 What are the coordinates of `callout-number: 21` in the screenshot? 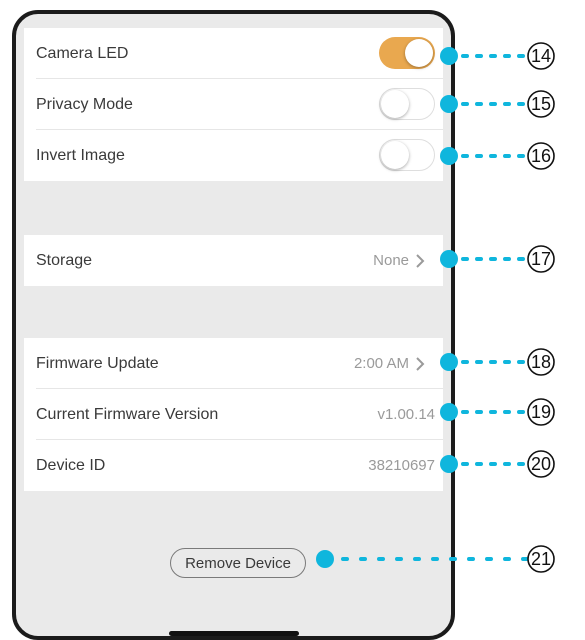 It's located at (541, 559).